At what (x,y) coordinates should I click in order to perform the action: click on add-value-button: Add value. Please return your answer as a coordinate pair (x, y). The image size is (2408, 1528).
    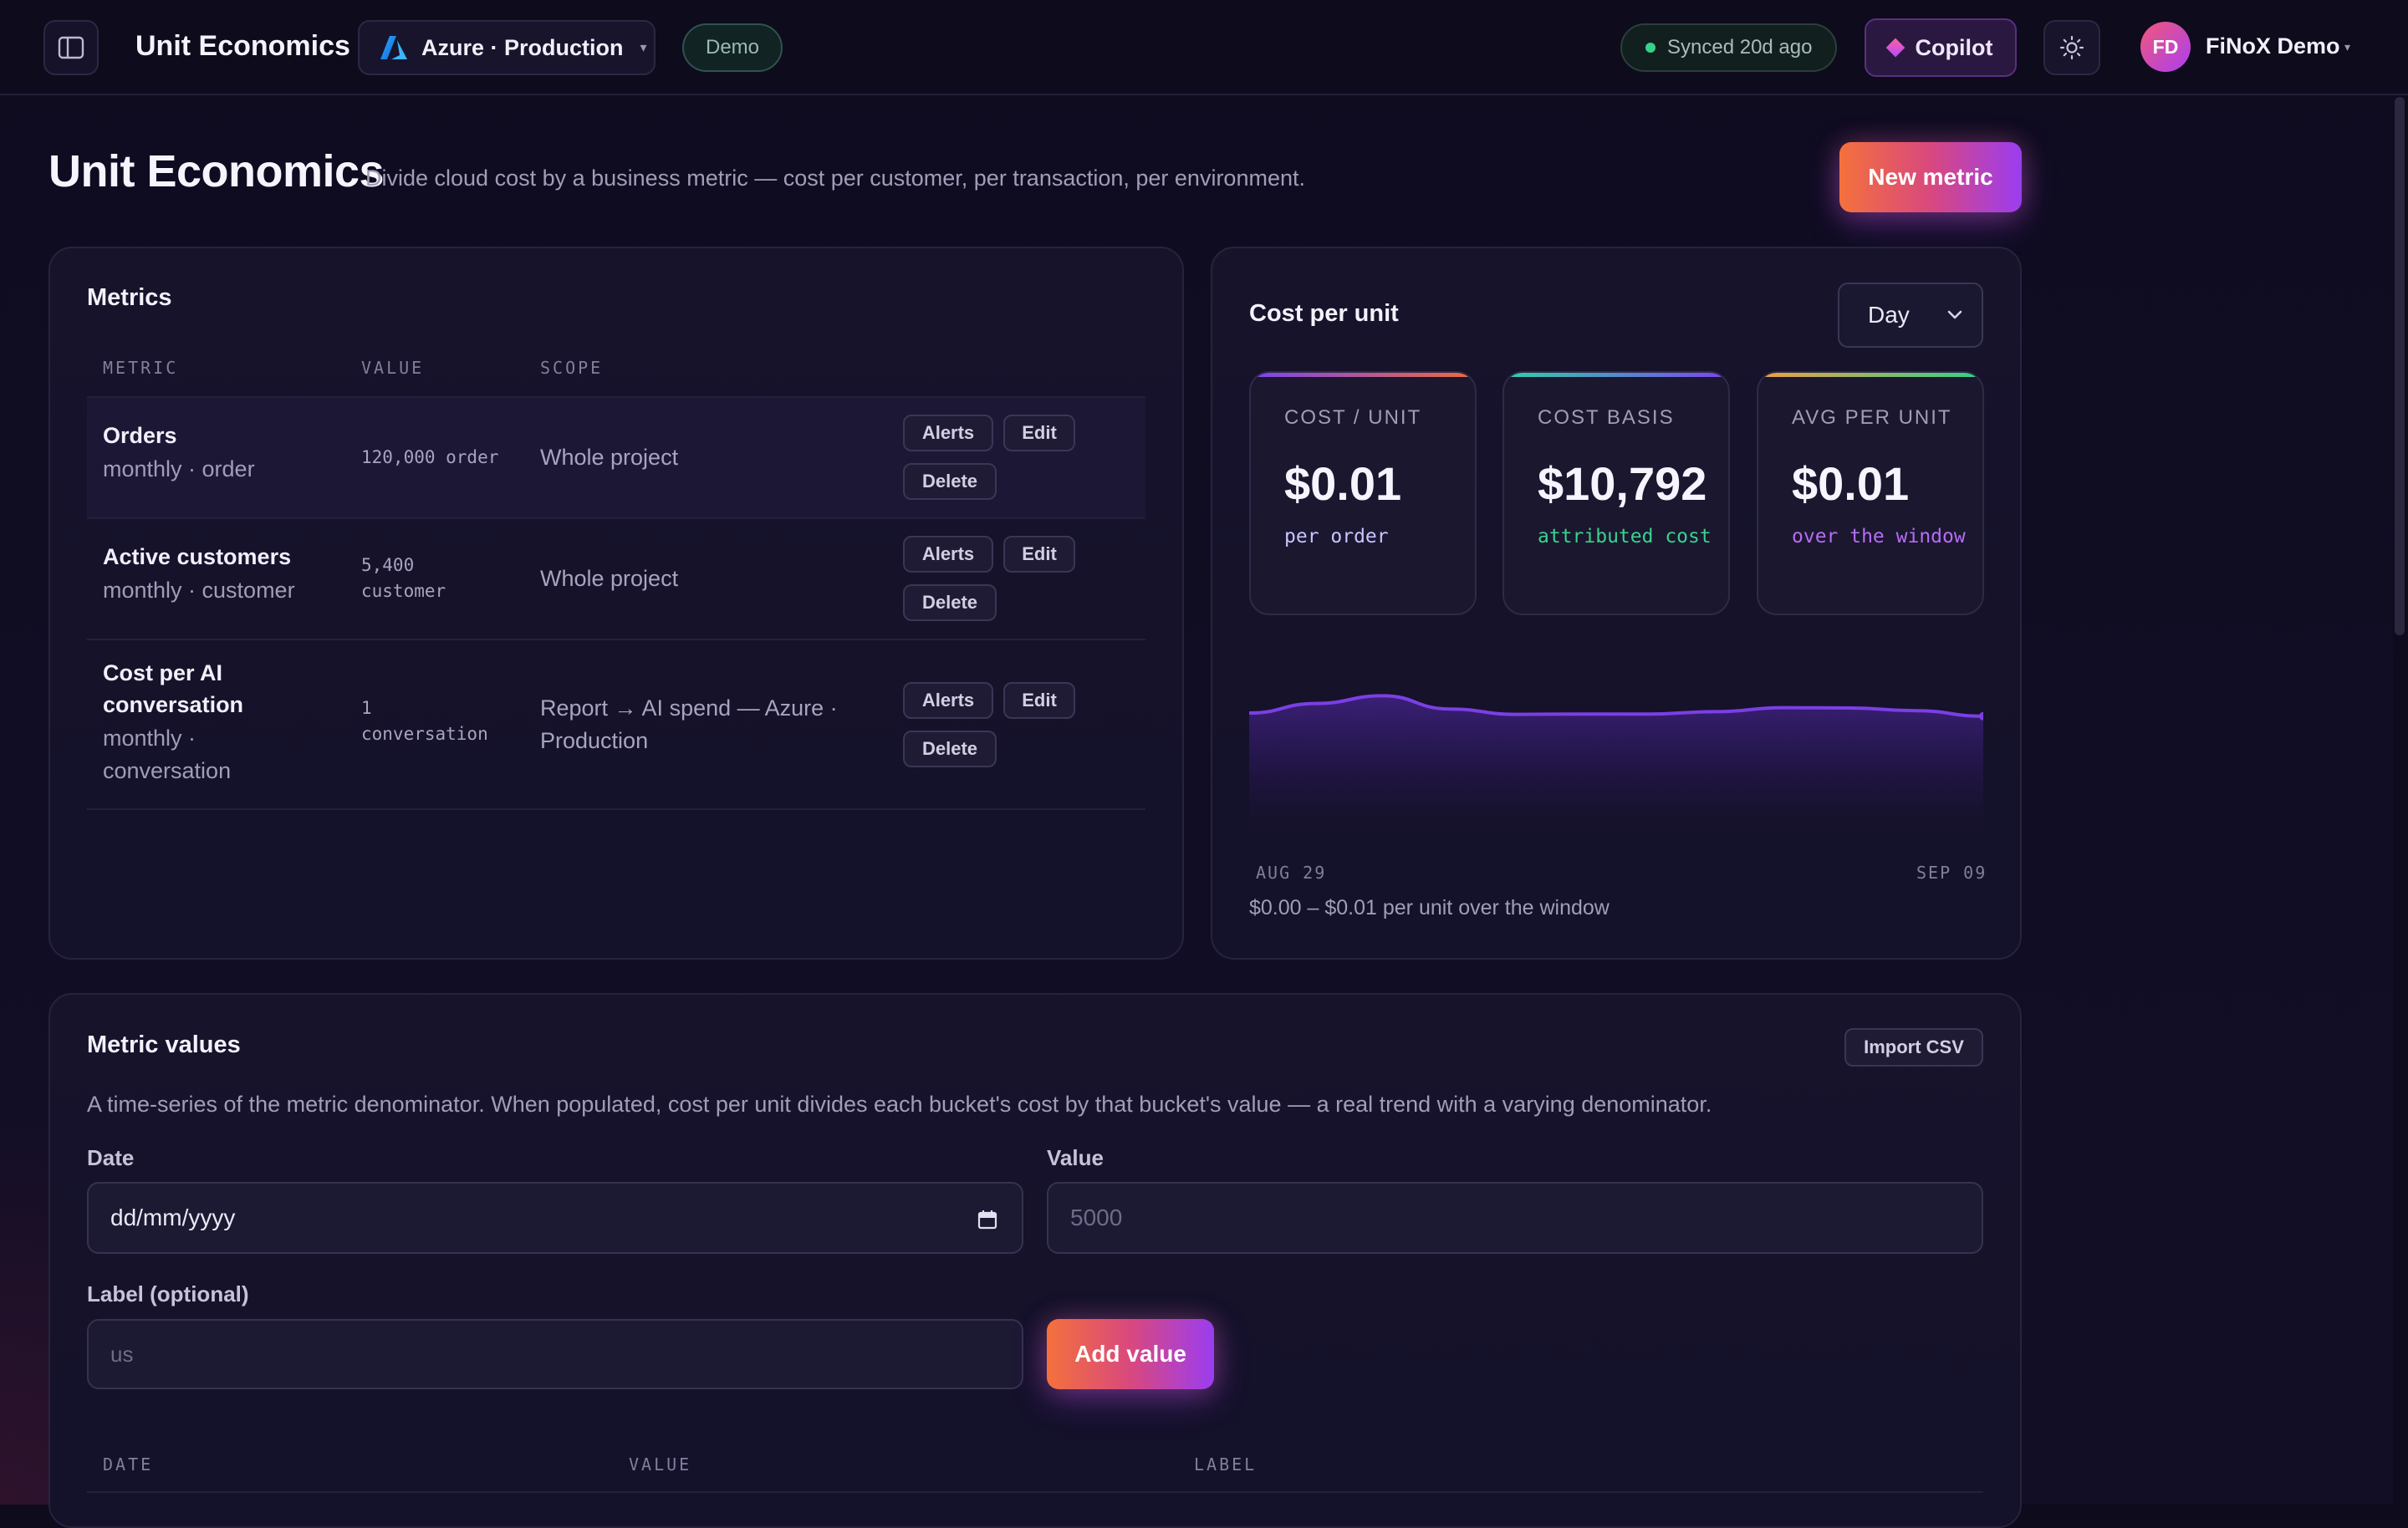
    Looking at the image, I should click on (1130, 1354).